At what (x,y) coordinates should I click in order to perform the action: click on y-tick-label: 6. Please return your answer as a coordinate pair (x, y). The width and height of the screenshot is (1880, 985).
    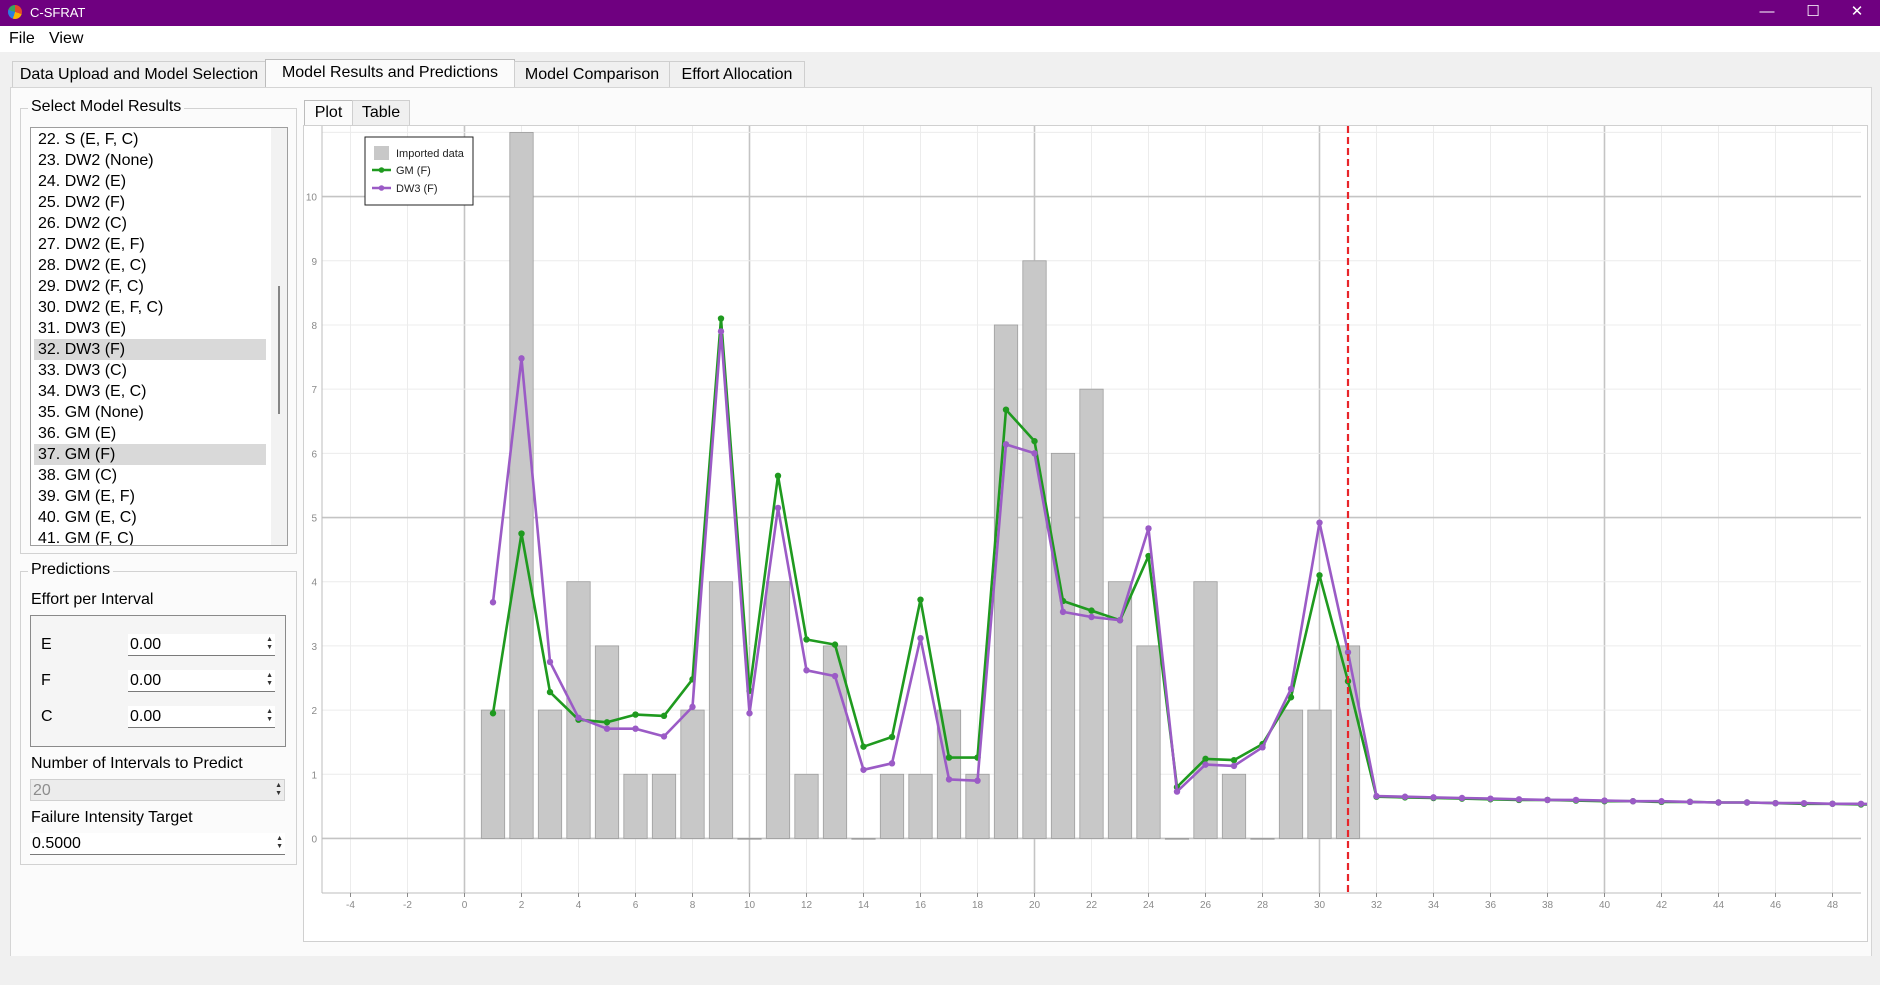
    Looking at the image, I should click on (314, 454).